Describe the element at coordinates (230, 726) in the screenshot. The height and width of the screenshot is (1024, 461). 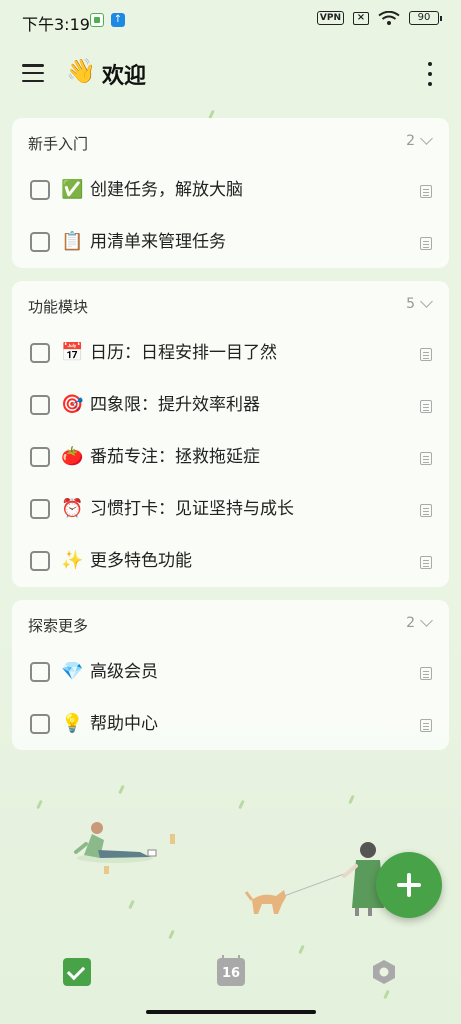
I see `task-item: 💡 帮助中心` at that location.